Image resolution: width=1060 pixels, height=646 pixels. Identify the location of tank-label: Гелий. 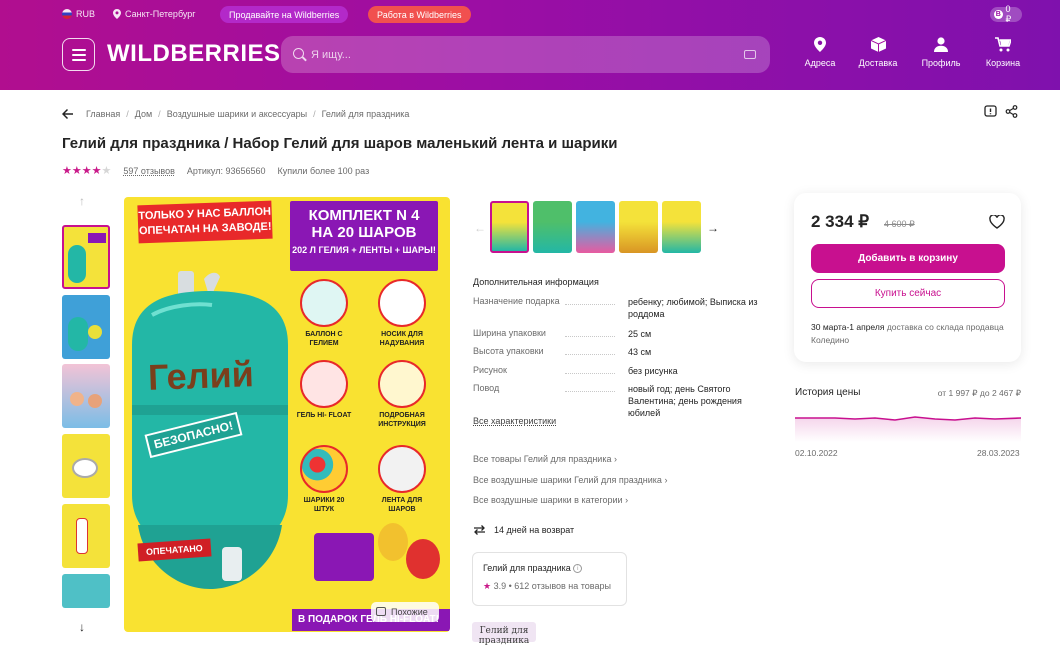
(201, 375).